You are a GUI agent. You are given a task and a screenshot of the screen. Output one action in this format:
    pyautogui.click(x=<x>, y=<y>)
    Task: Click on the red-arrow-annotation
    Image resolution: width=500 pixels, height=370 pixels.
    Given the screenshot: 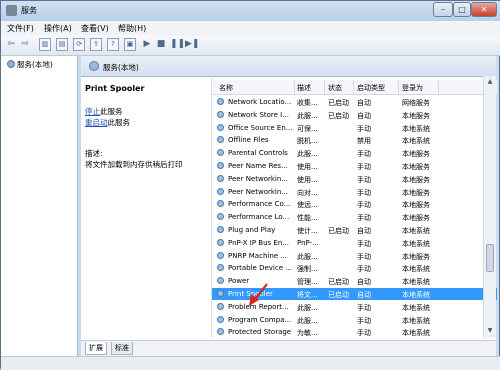 What is the action you would take?
    pyautogui.click(x=258, y=294)
    